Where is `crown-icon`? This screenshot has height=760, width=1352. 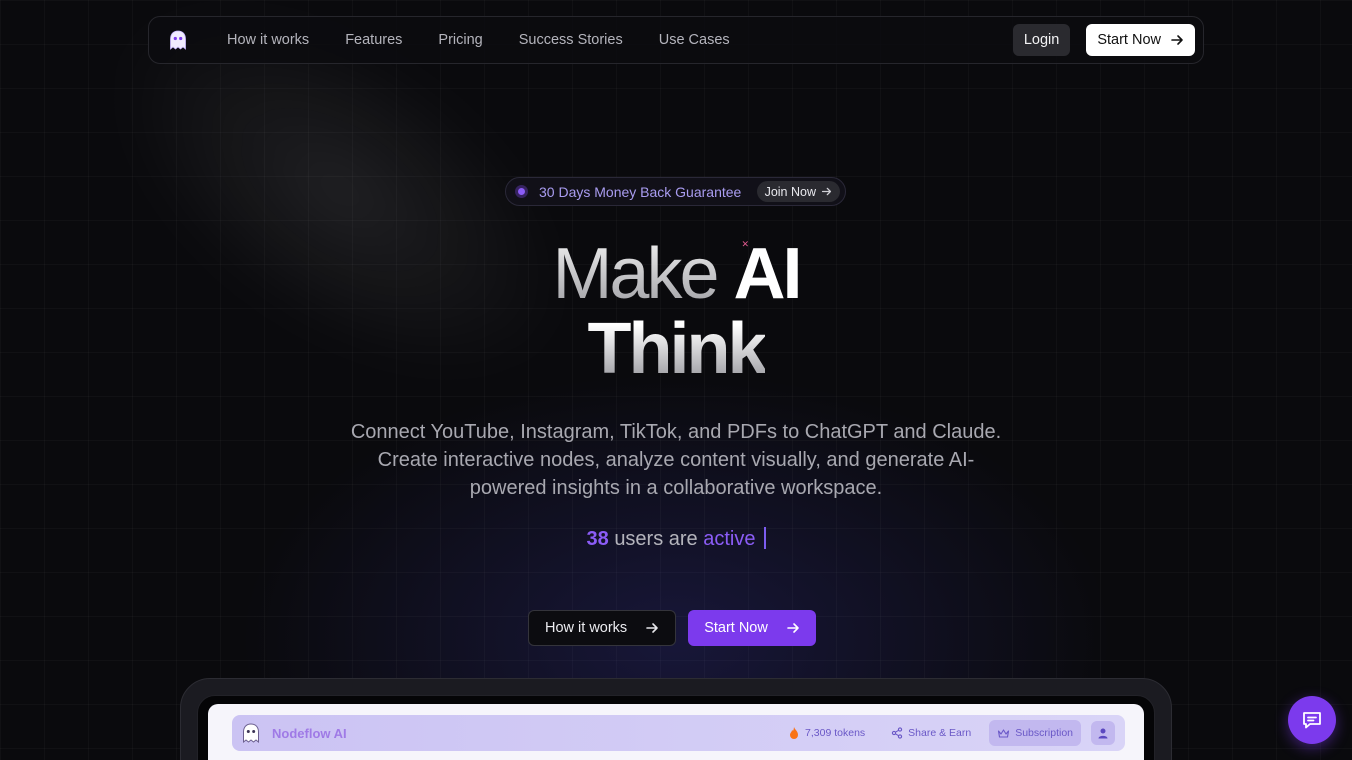 crown-icon is located at coordinates (1004, 733).